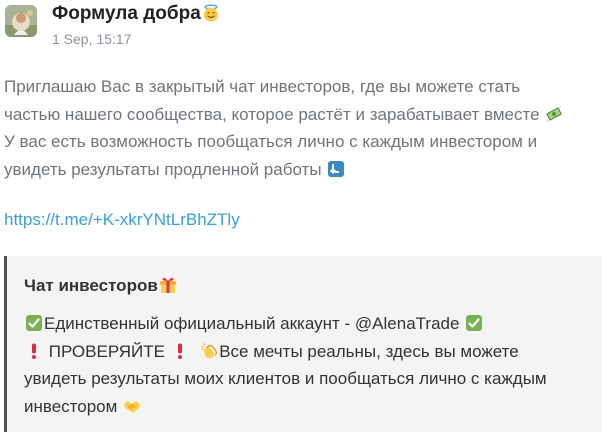 The image size is (604, 438). What do you see at coordinates (92, 39) in the screenshot?
I see `post-timestamp: 1 Sep, 15:17` at bounding box center [92, 39].